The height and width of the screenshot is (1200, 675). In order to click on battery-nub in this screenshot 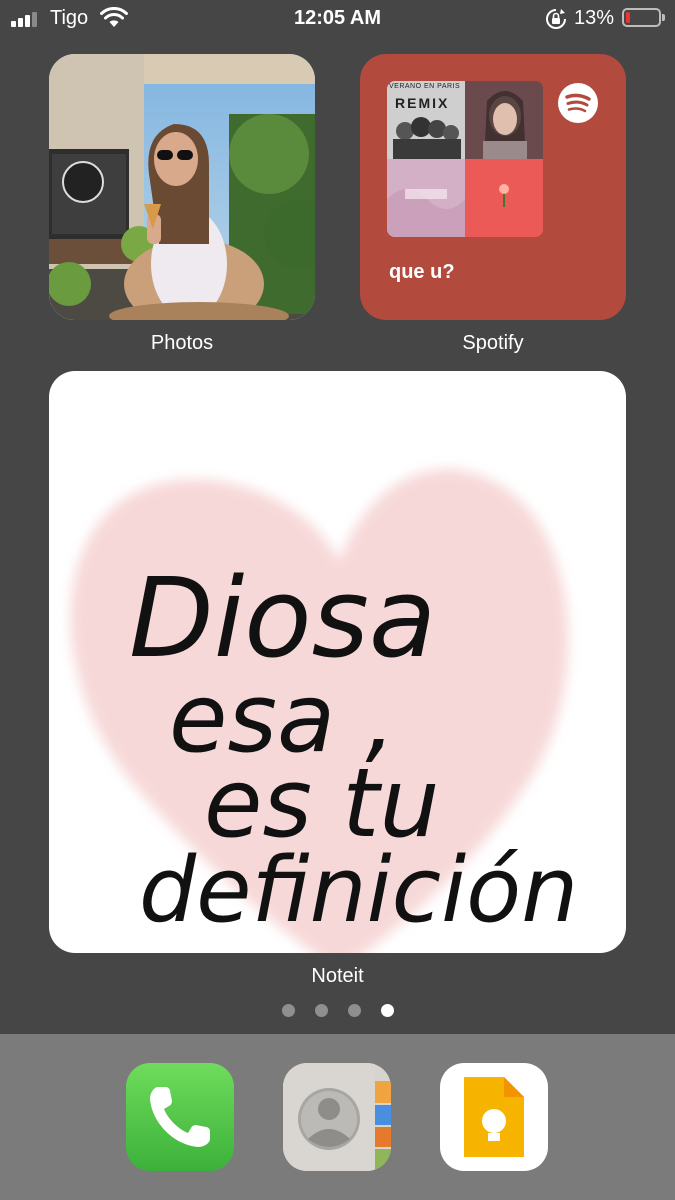, I will do `click(663, 17)`.